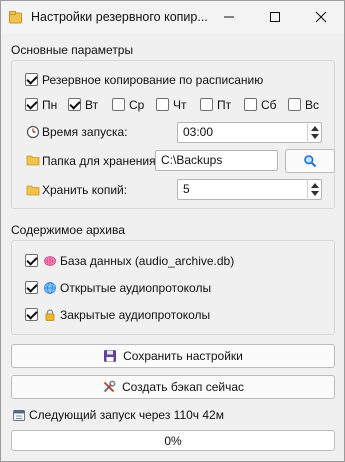 The image size is (345, 462). Describe the element at coordinates (50, 105) in the screenshot. I see `day-mon-label: Пн` at that location.